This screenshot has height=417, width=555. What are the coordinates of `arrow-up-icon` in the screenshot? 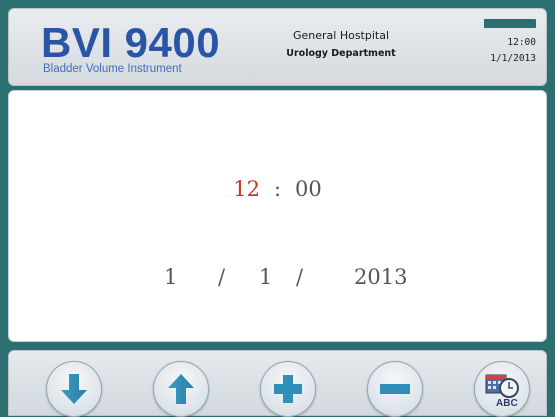 It's located at (181, 389).